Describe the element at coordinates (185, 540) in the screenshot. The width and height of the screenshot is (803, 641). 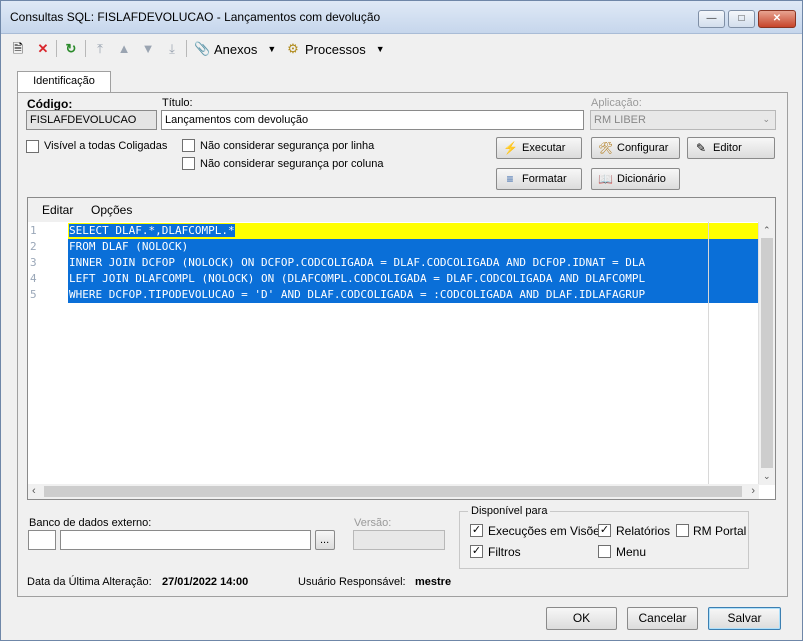
I see `banco-nome-field` at that location.